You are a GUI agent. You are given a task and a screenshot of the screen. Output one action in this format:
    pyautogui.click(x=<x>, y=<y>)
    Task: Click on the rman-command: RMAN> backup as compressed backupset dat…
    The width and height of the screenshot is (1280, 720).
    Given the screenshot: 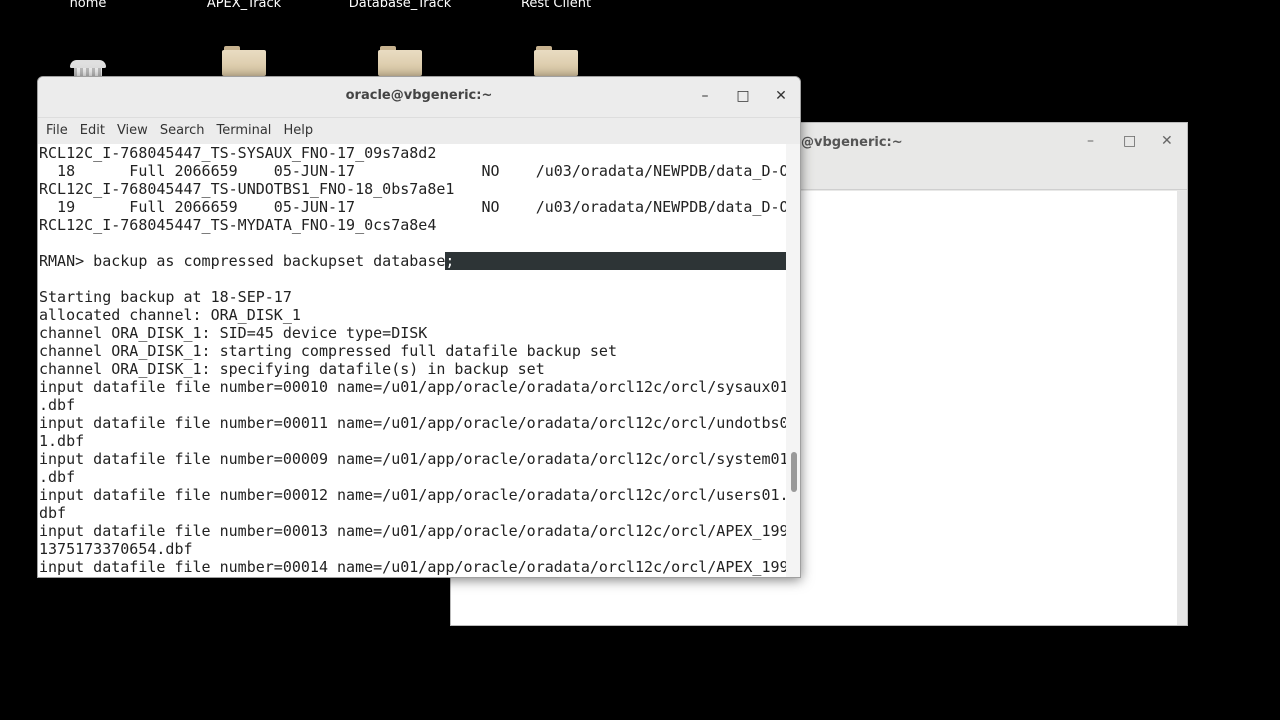 What is the action you would take?
    pyautogui.click(x=242, y=261)
    